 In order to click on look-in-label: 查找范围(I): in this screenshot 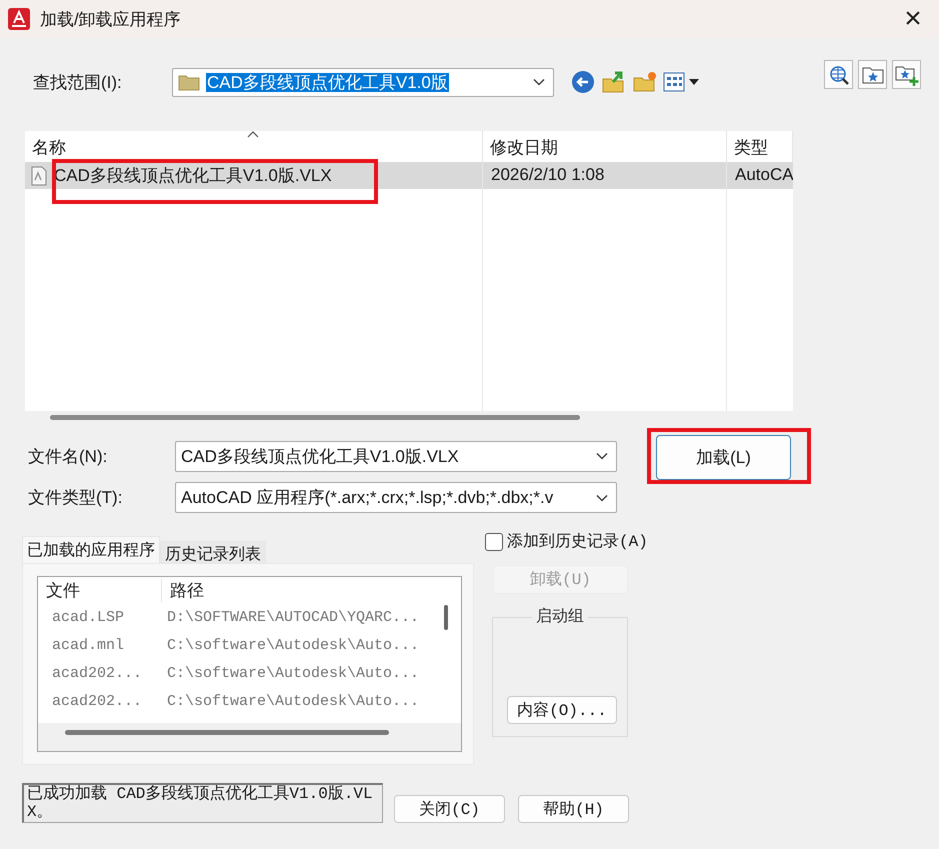, I will do `click(78, 83)`.